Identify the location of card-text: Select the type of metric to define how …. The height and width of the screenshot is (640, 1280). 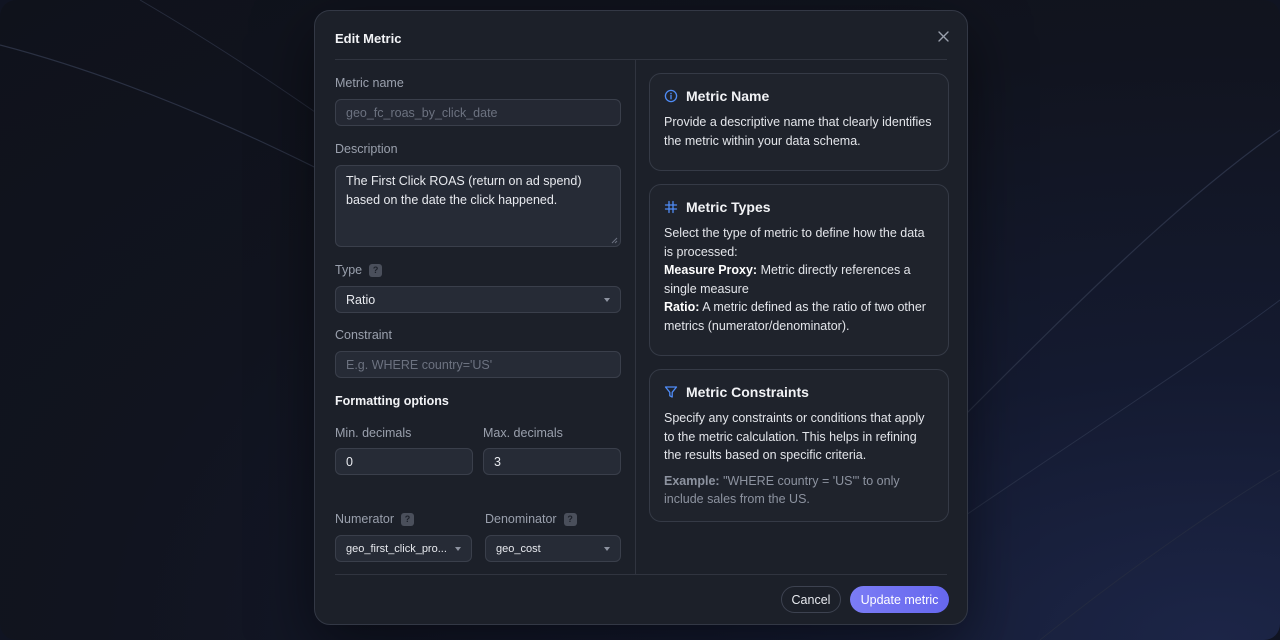
(794, 233).